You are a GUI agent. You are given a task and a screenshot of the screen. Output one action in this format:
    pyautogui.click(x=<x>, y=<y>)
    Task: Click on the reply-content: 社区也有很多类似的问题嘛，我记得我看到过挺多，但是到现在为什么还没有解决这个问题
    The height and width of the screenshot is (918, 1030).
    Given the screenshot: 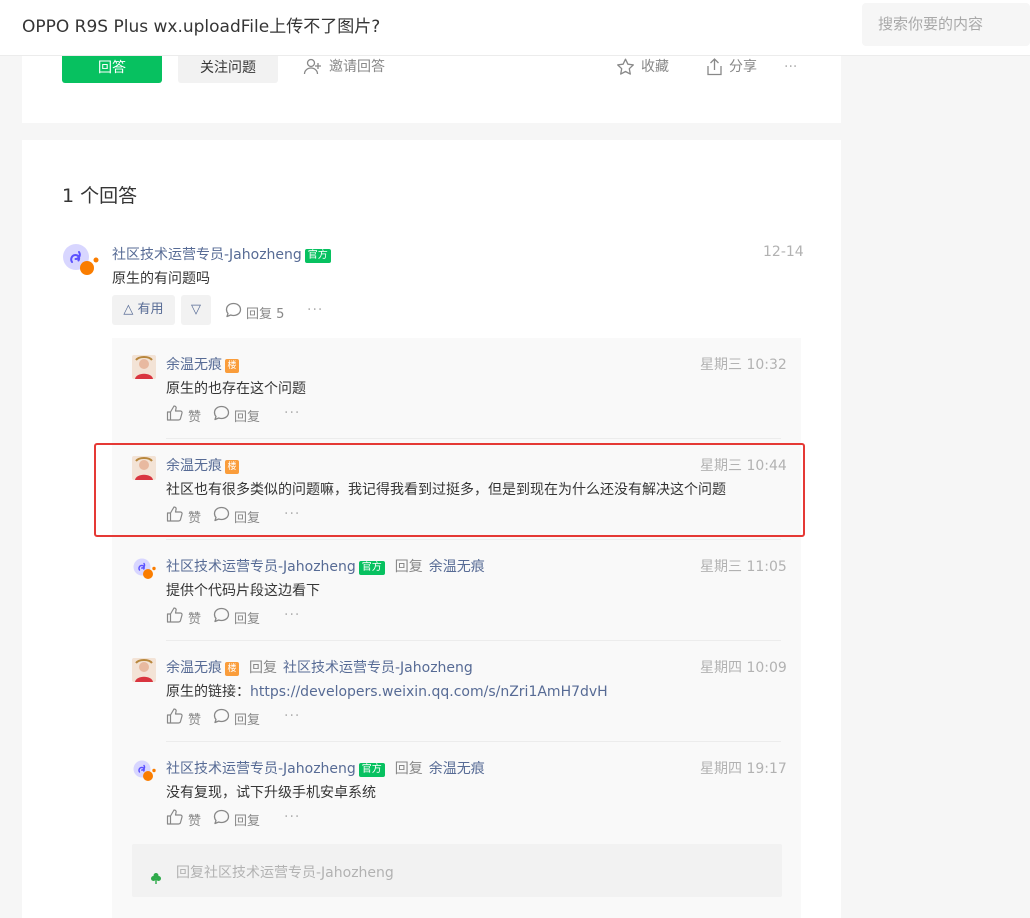 What is the action you would take?
    pyautogui.click(x=446, y=490)
    